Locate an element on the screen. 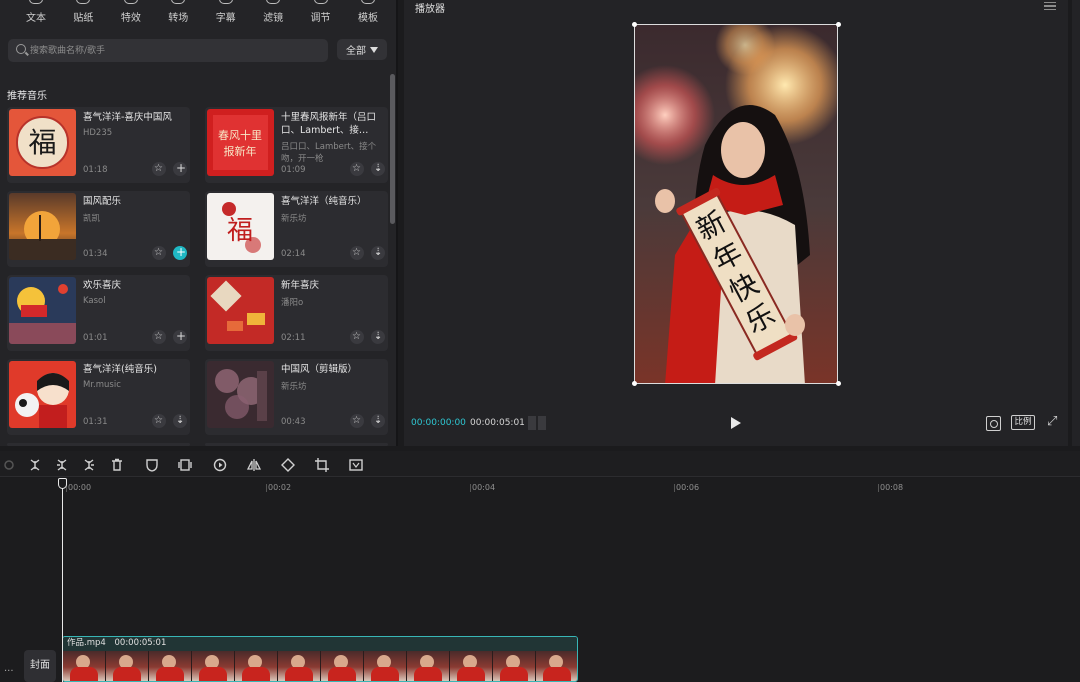 The image size is (1080, 682). tab-template: 模板 is located at coordinates (368, 13).